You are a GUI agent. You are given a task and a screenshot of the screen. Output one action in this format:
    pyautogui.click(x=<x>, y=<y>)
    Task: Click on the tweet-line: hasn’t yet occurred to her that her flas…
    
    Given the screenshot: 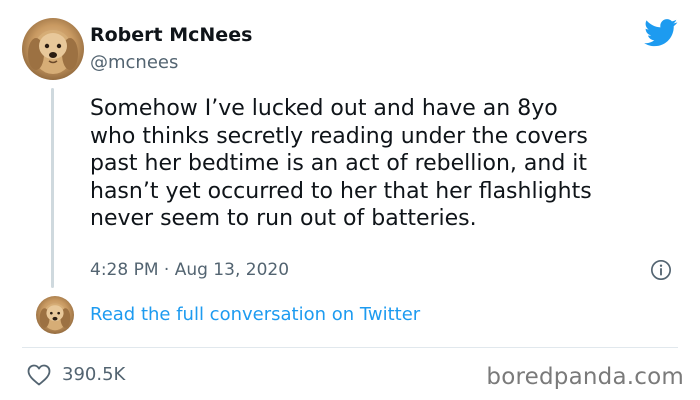 What is the action you would take?
    pyautogui.click(x=341, y=191)
    